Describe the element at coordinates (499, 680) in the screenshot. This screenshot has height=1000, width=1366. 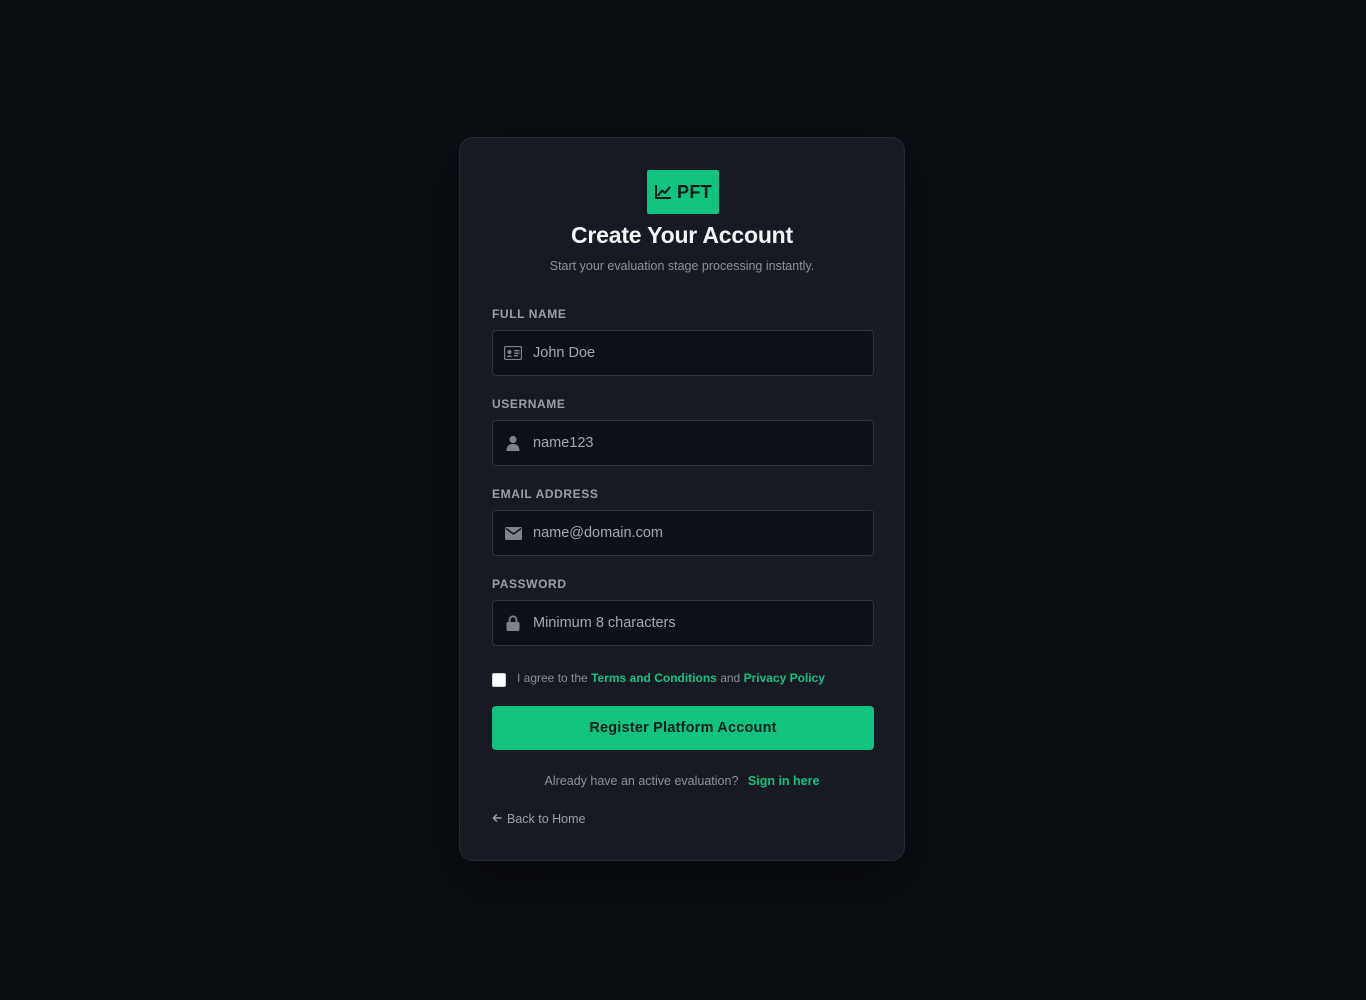
I see `terms-checkbox` at that location.